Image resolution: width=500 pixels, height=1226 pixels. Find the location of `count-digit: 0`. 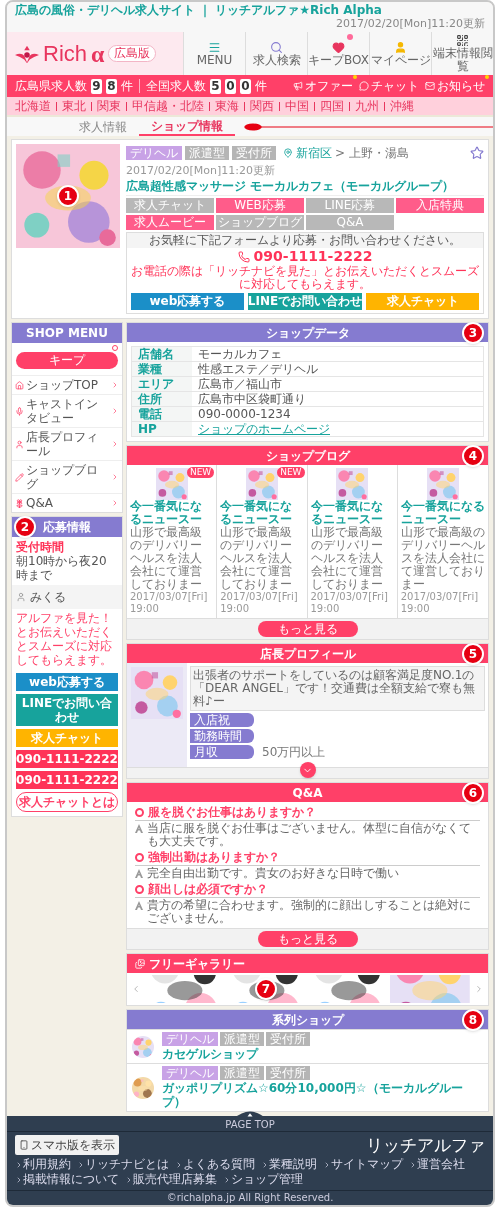

count-digit: 0 is located at coordinates (230, 86).